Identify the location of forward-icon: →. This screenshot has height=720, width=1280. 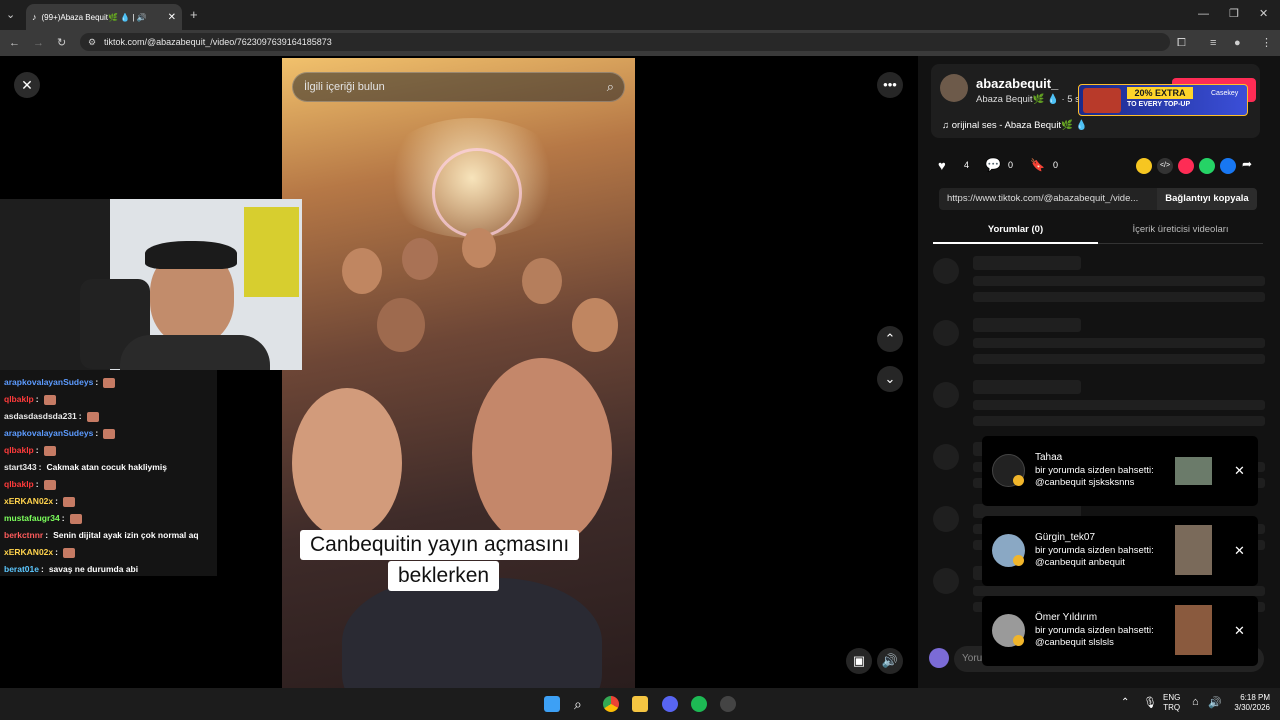
(38, 43).